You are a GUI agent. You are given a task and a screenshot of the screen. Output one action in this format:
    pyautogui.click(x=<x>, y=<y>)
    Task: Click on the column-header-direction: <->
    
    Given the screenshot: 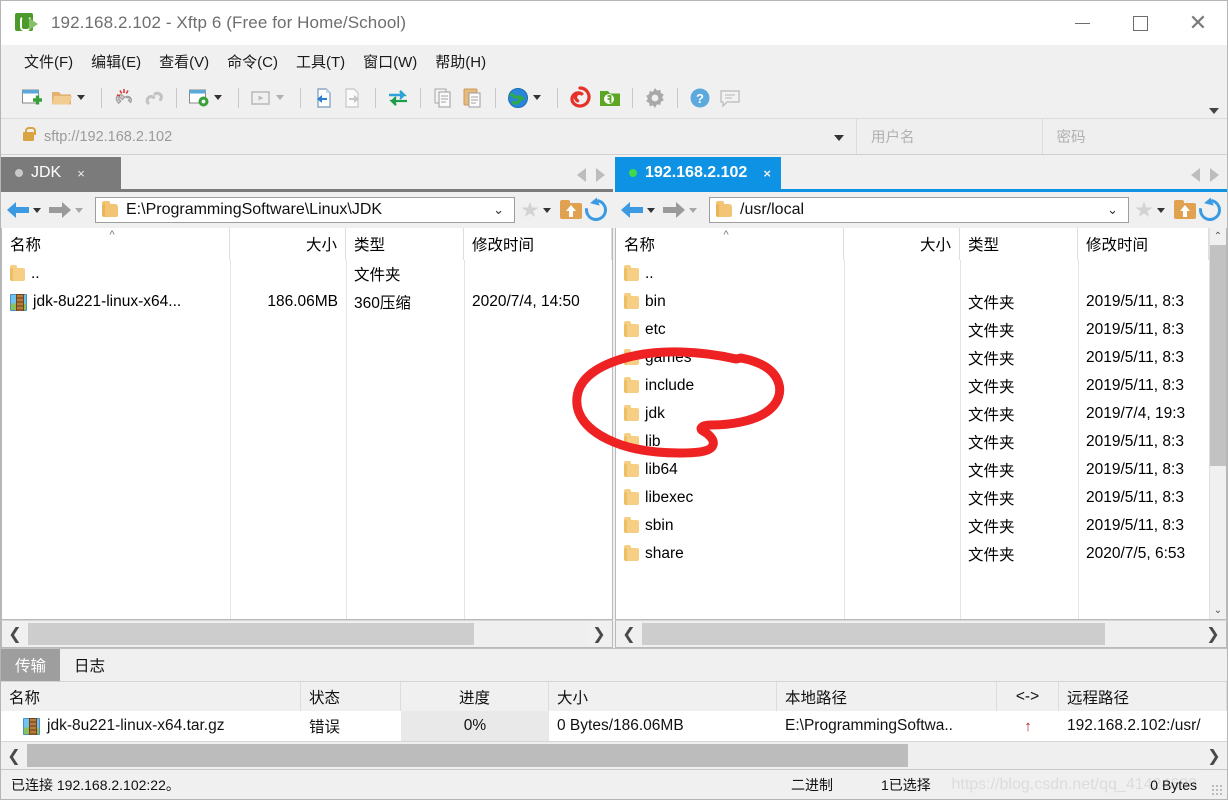 What is the action you would take?
    pyautogui.click(x=1028, y=696)
    